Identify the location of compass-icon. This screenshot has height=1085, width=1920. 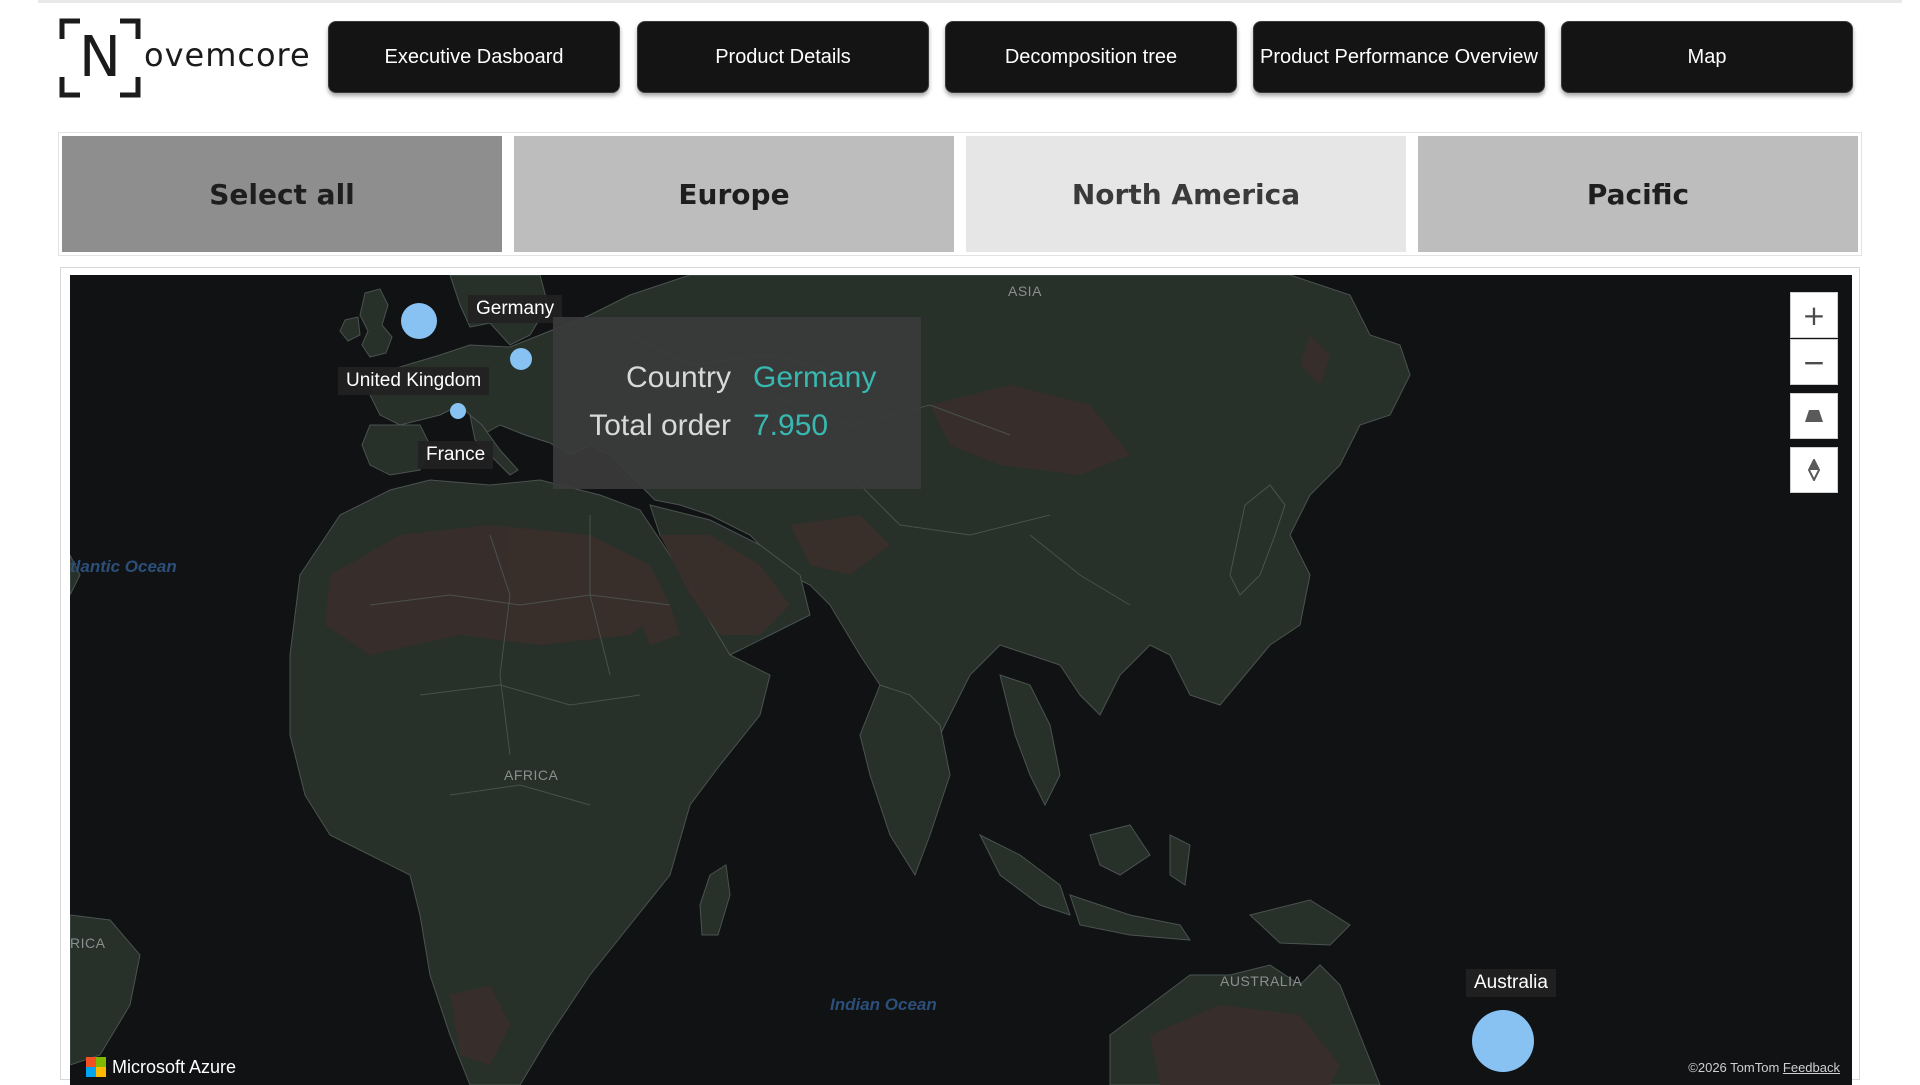
(1814, 470).